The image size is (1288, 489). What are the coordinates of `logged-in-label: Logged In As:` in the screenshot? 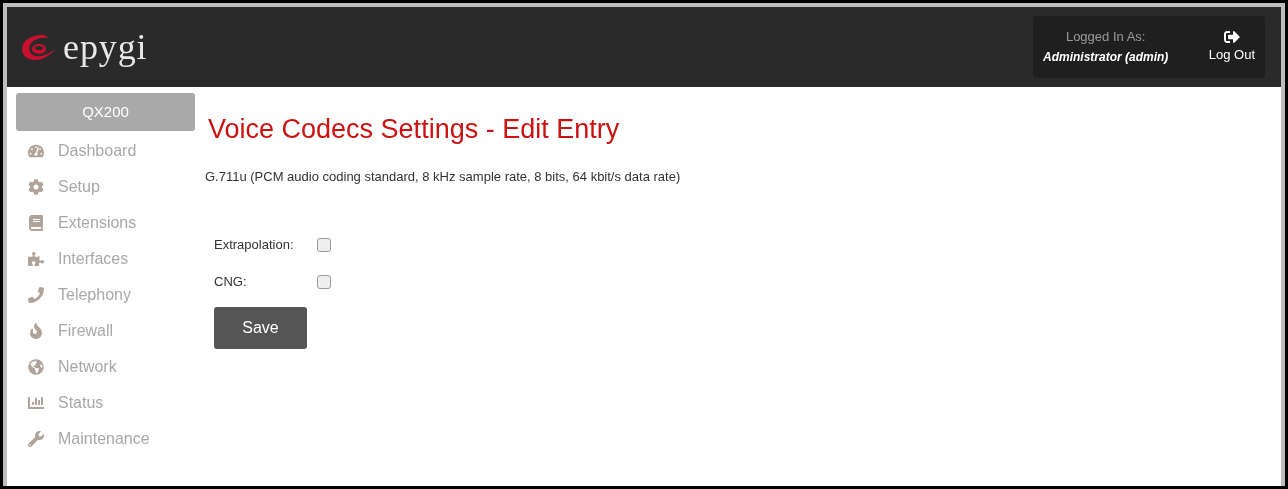 It's located at (1105, 37).